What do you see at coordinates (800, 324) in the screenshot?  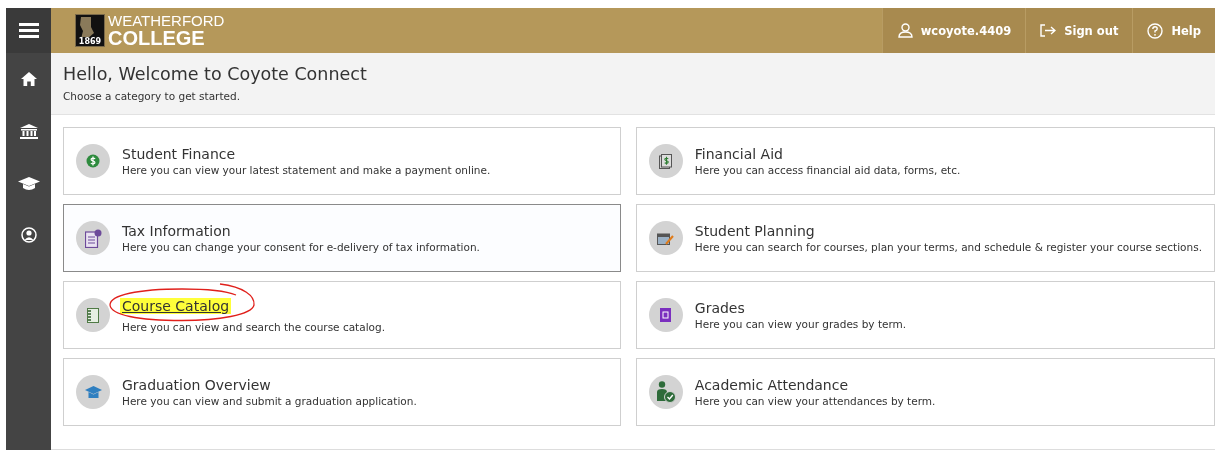 I see `card-description: Here you can view your grades by term.` at bounding box center [800, 324].